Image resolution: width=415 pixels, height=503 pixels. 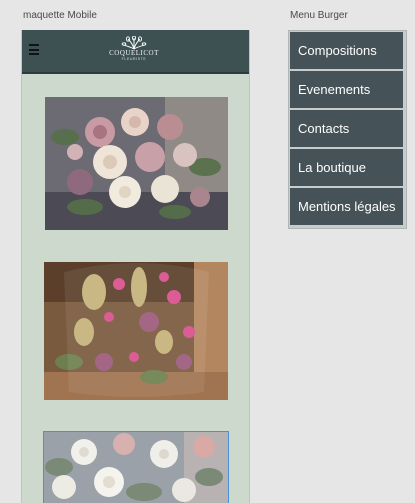 I want to click on dried-flowers-photo, so click(x=136, y=331).